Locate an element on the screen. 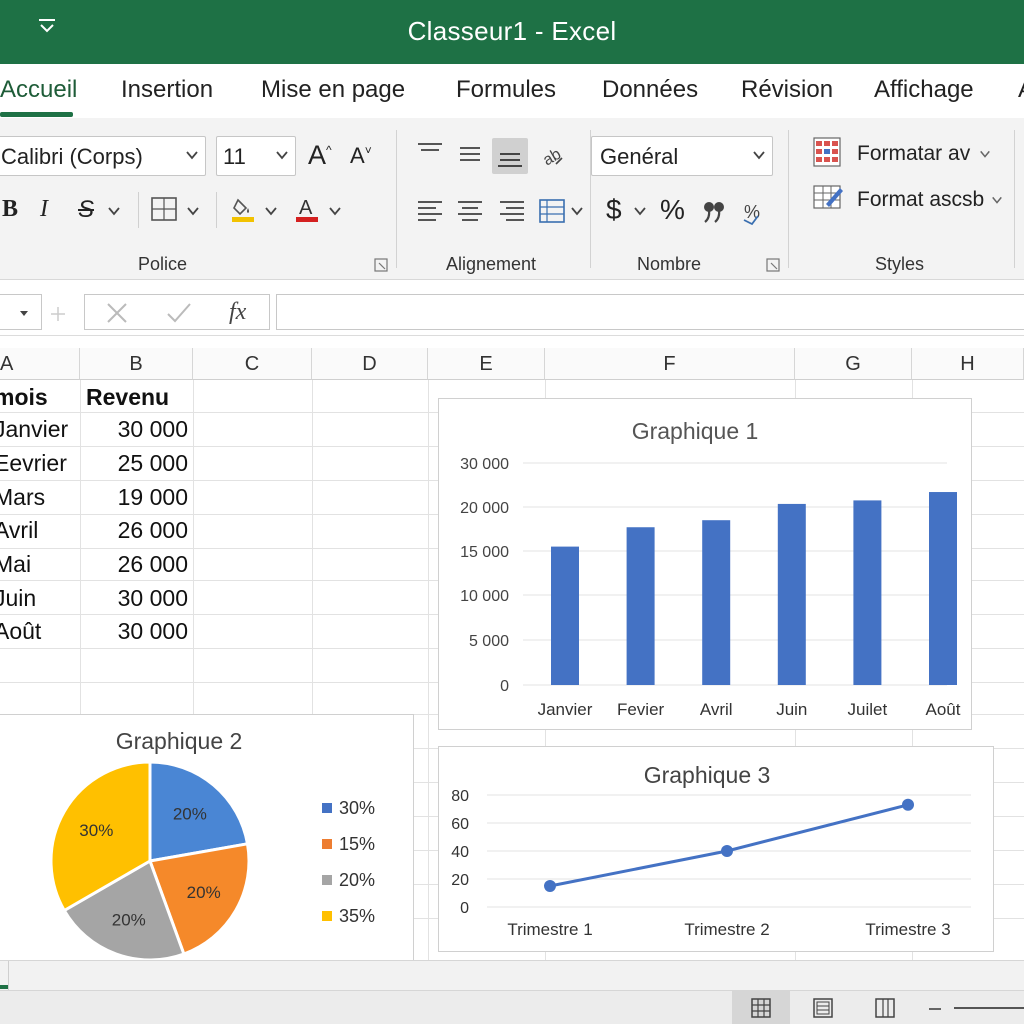  cell-b8: 30 000 is located at coordinates (137, 631).